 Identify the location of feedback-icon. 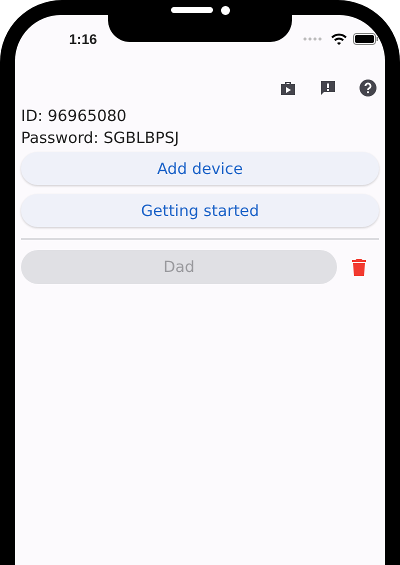
(328, 88).